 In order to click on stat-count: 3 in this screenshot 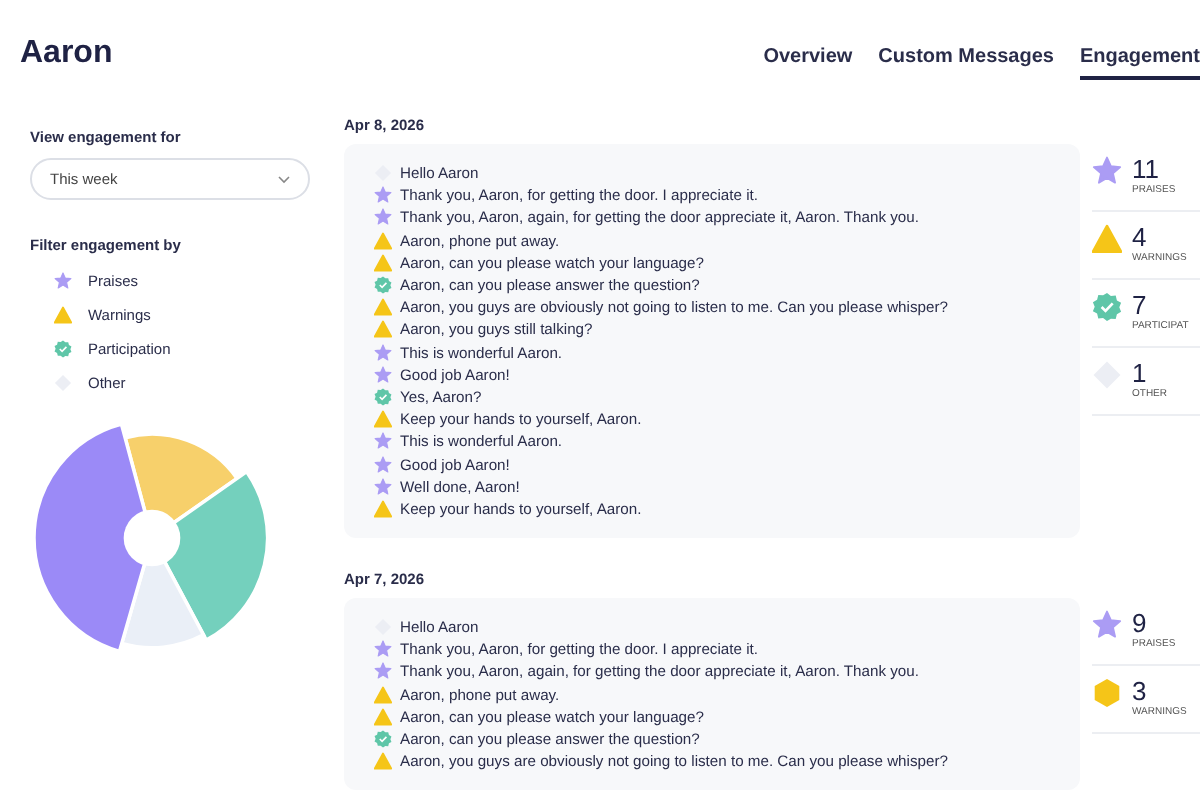, I will do `click(1140, 691)`.